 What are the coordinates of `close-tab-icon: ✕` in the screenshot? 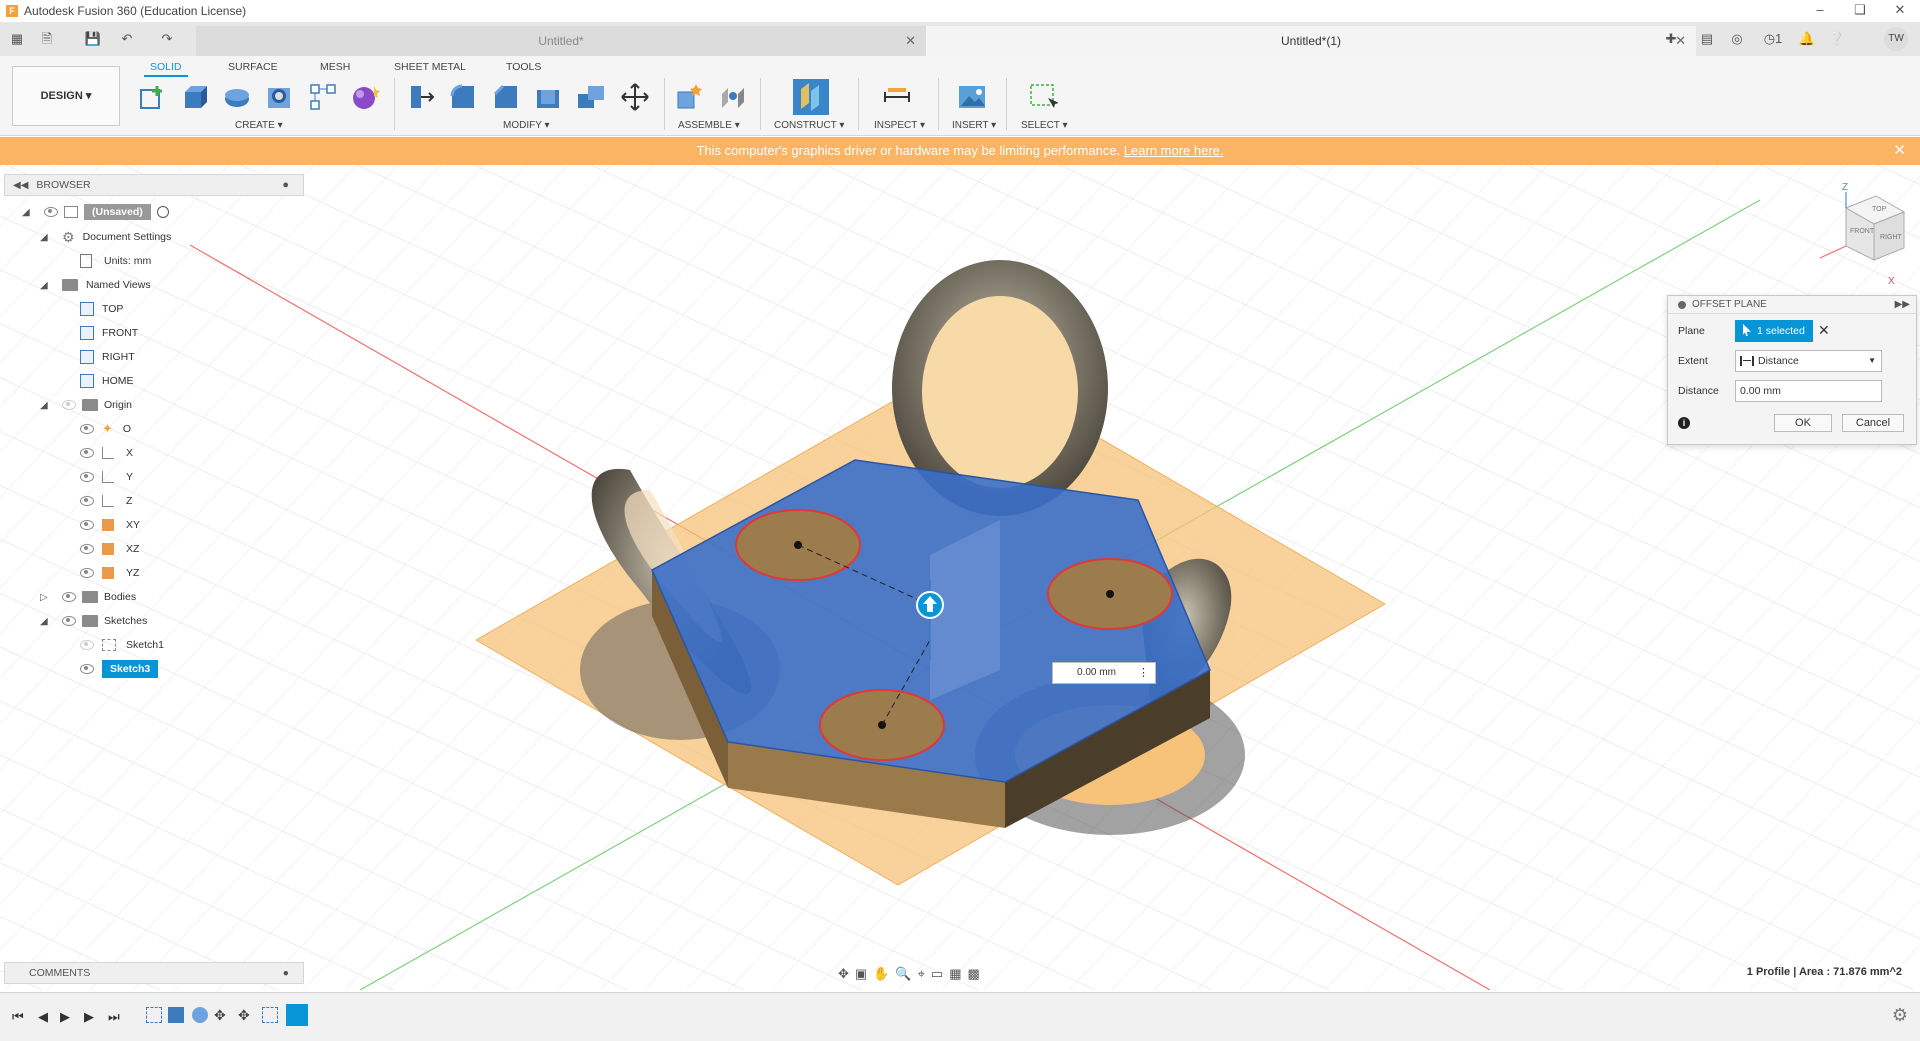 It's located at (910, 41).